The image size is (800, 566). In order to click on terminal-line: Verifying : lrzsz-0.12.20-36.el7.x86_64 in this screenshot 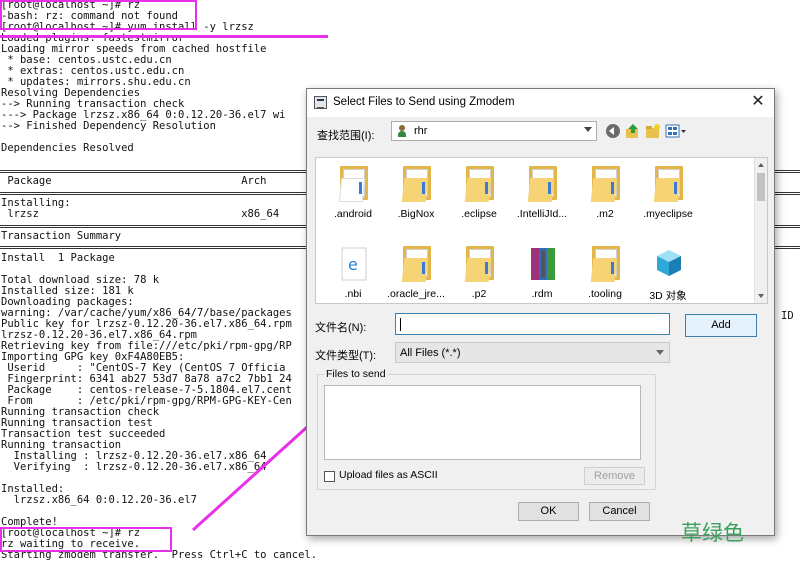, I will do `click(134, 467)`.